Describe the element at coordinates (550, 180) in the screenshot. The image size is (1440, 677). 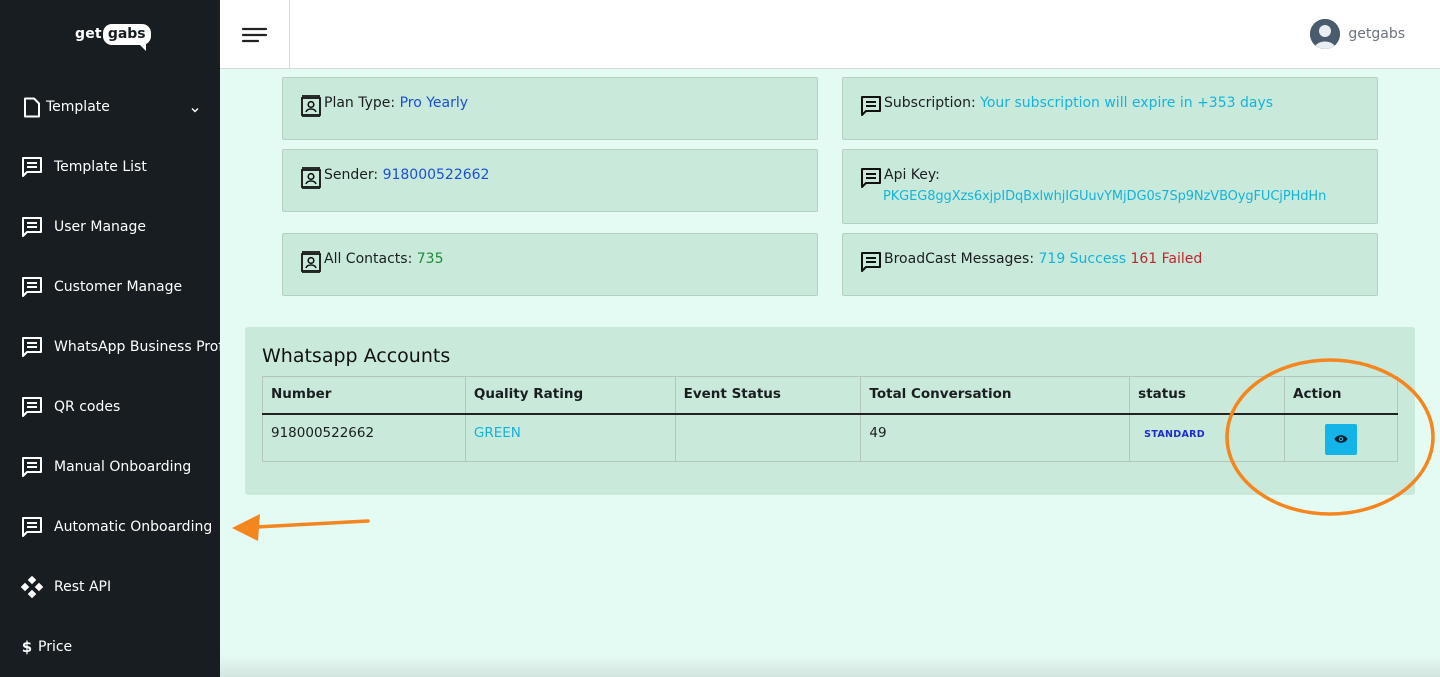
I see `sender-card: Sender: 918000522662` at that location.